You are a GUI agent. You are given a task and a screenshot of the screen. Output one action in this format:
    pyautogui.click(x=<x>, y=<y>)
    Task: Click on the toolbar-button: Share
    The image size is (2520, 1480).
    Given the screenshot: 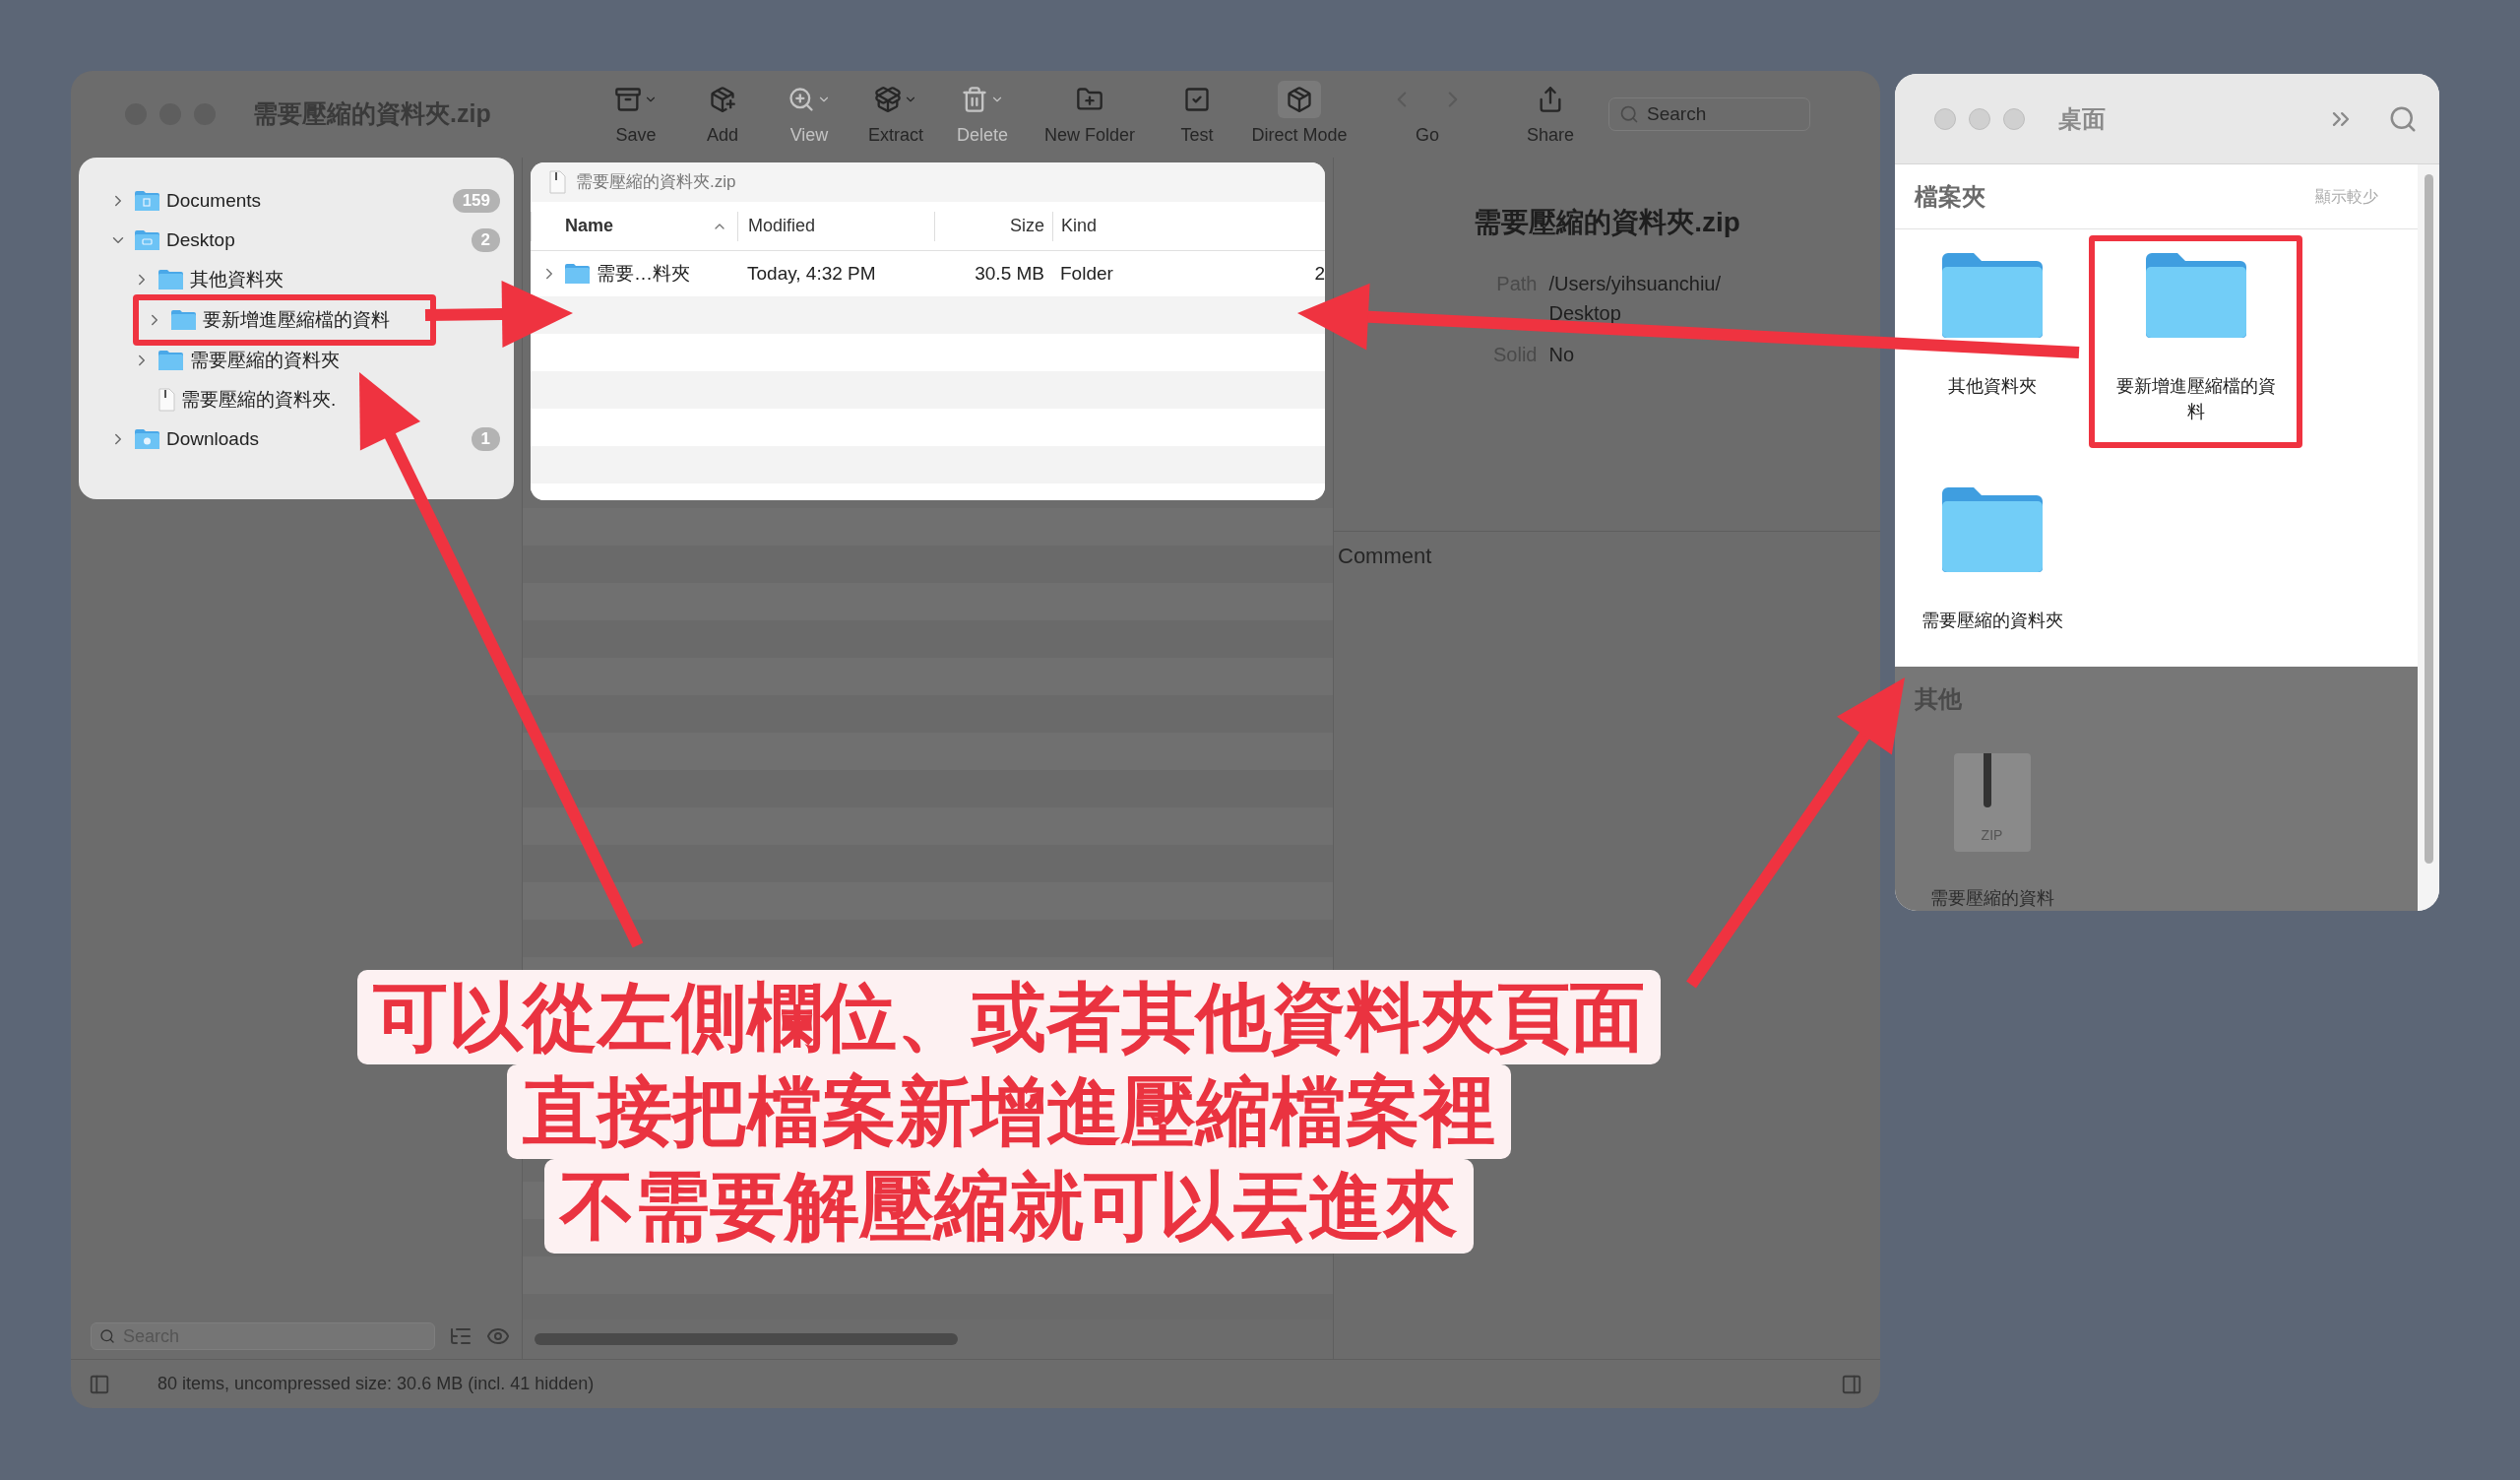 What is the action you would take?
    pyautogui.click(x=1550, y=114)
    